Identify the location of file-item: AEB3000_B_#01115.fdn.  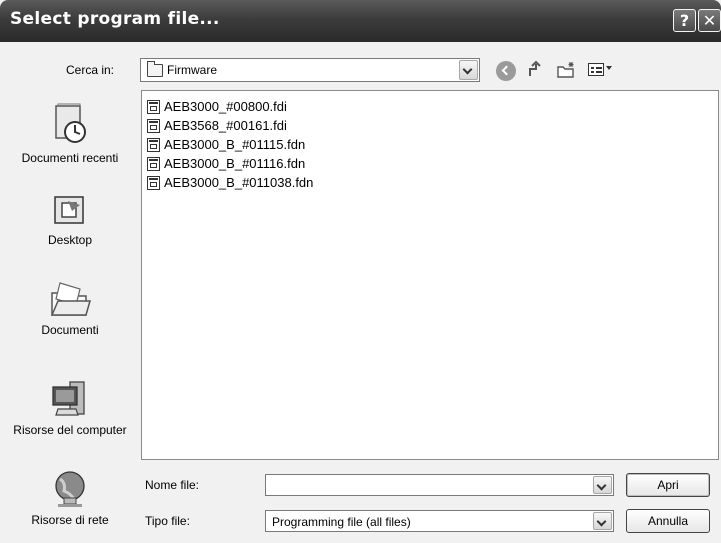
(226, 145).